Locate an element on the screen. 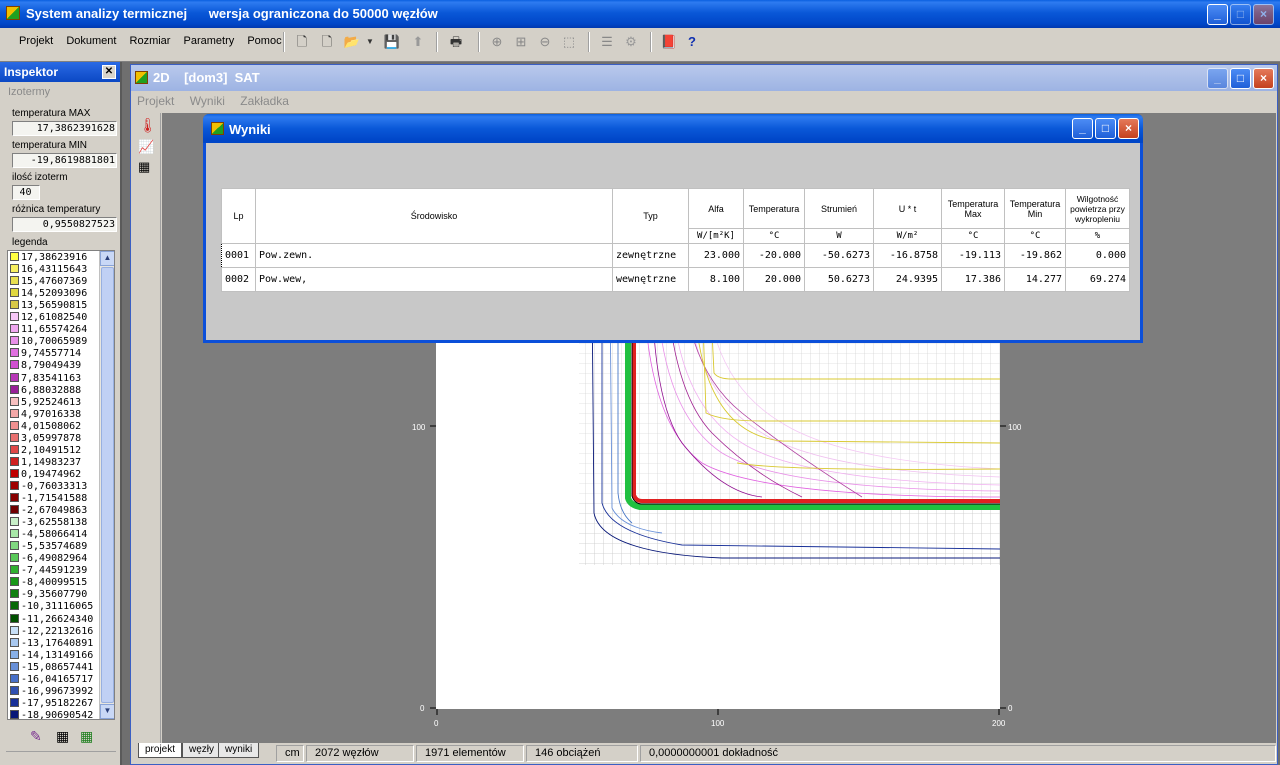 This screenshot has width=1280, height=765. legend-value: -11,26624340 is located at coordinates (57, 619).